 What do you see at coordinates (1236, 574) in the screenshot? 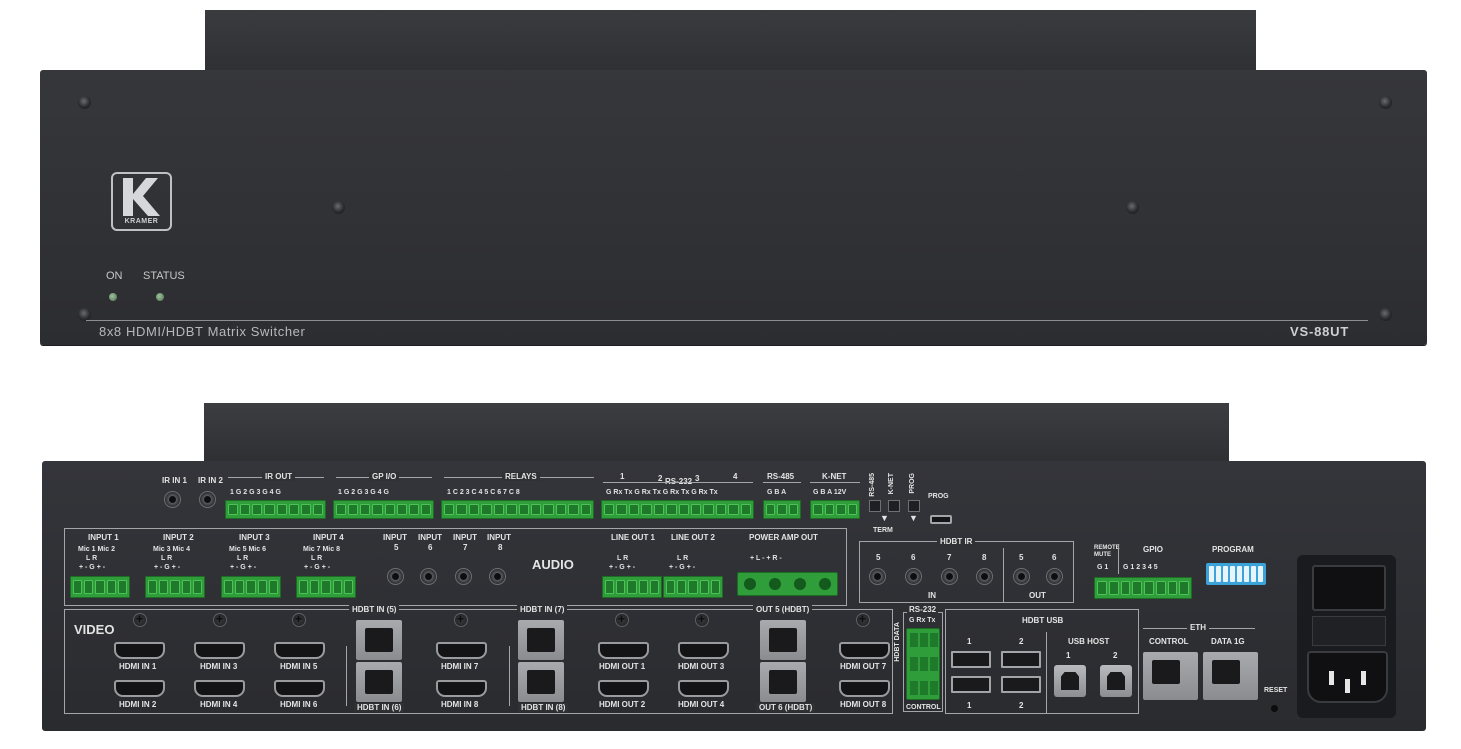
I see `program-dip-switch` at bounding box center [1236, 574].